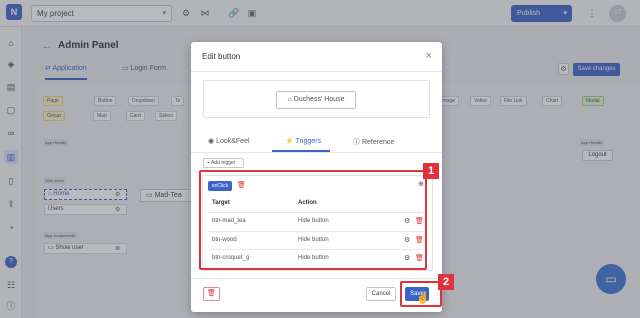  Describe the element at coordinates (381, 294) in the screenshot. I see `cancel-button: Cancel` at that location.